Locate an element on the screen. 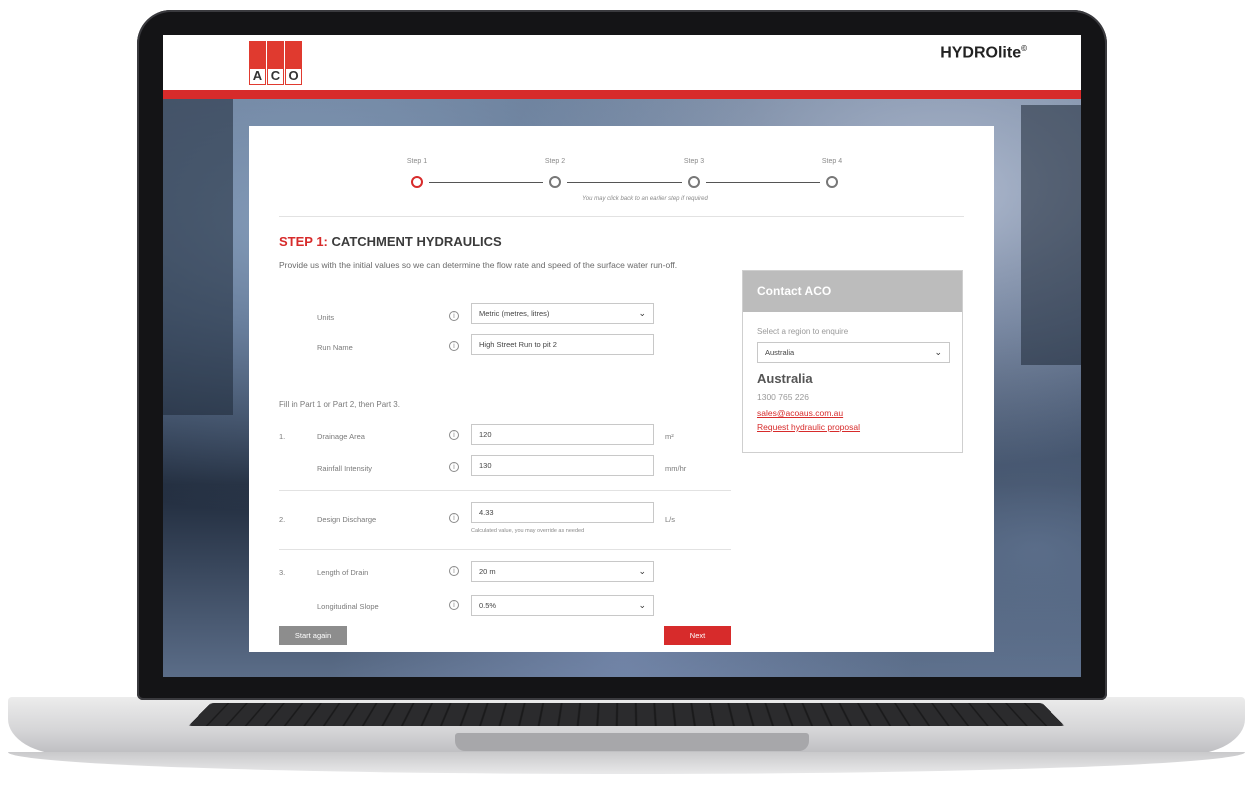 The height and width of the screenshot is (787, 1253). fill-instructions: Fill in Part 1 or Part 2, then Part 3. is located at coordinates (339, 404).